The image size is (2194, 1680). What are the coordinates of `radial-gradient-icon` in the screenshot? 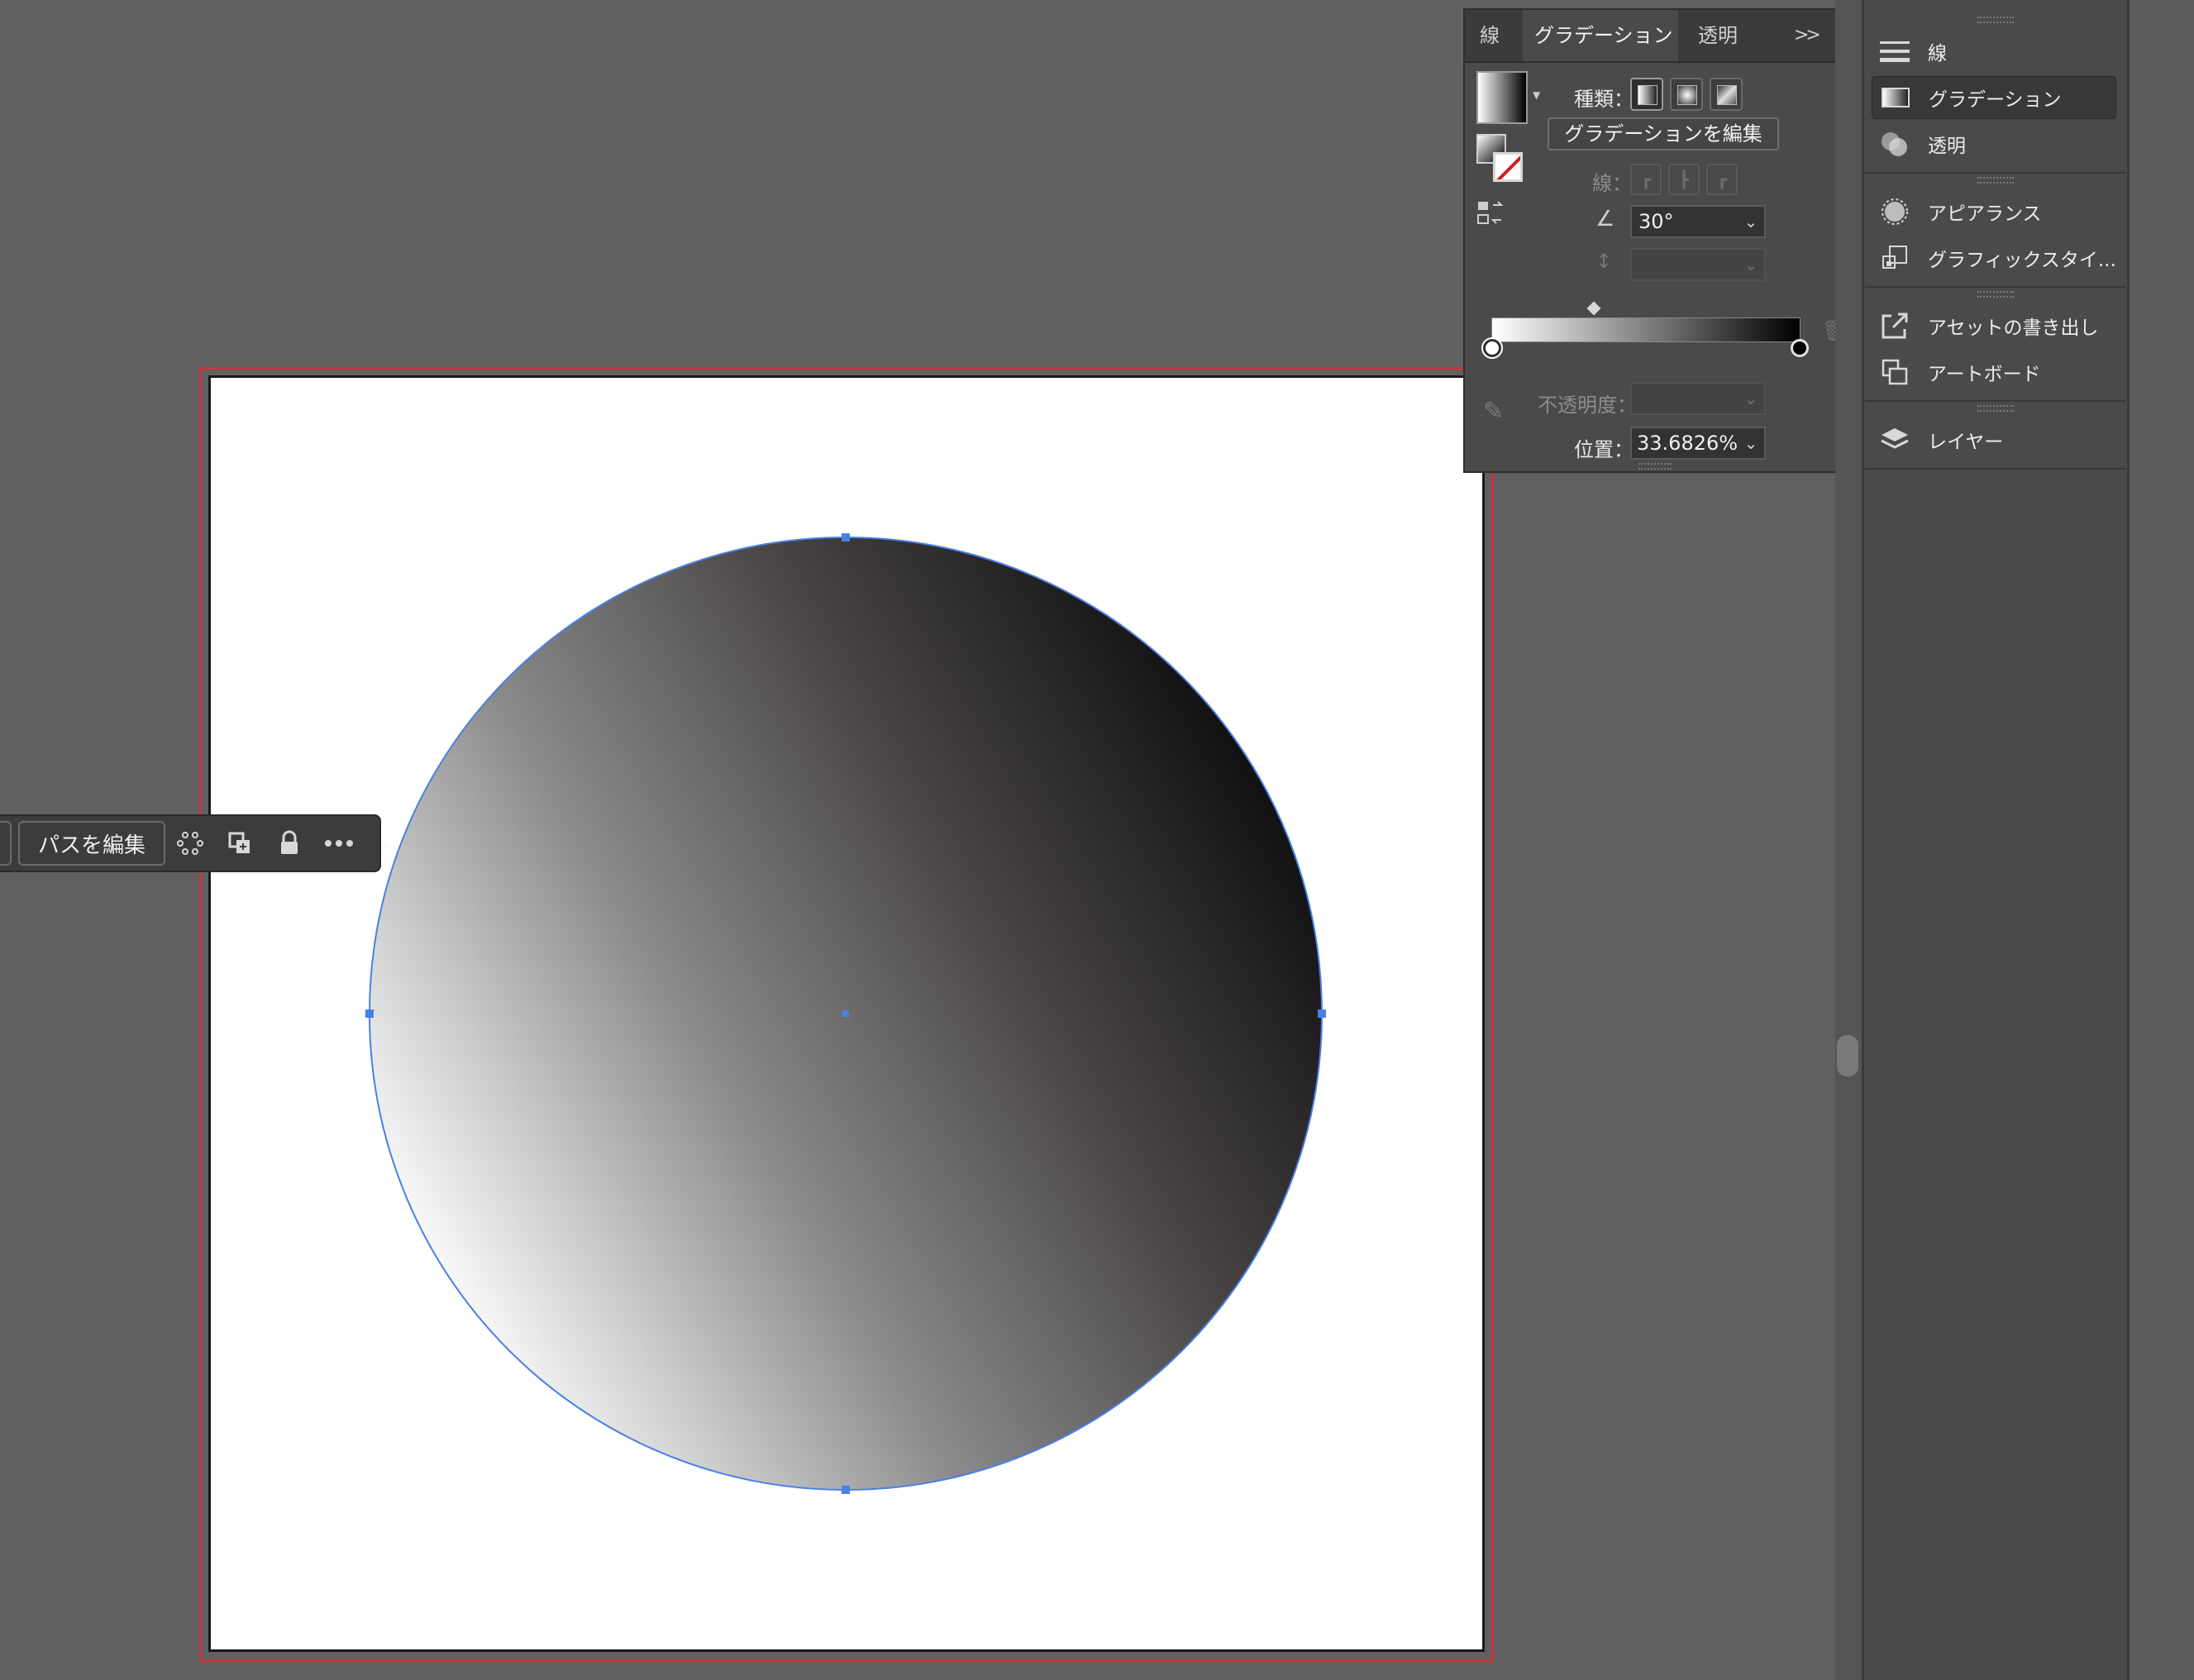 It's located at (1687, 95).